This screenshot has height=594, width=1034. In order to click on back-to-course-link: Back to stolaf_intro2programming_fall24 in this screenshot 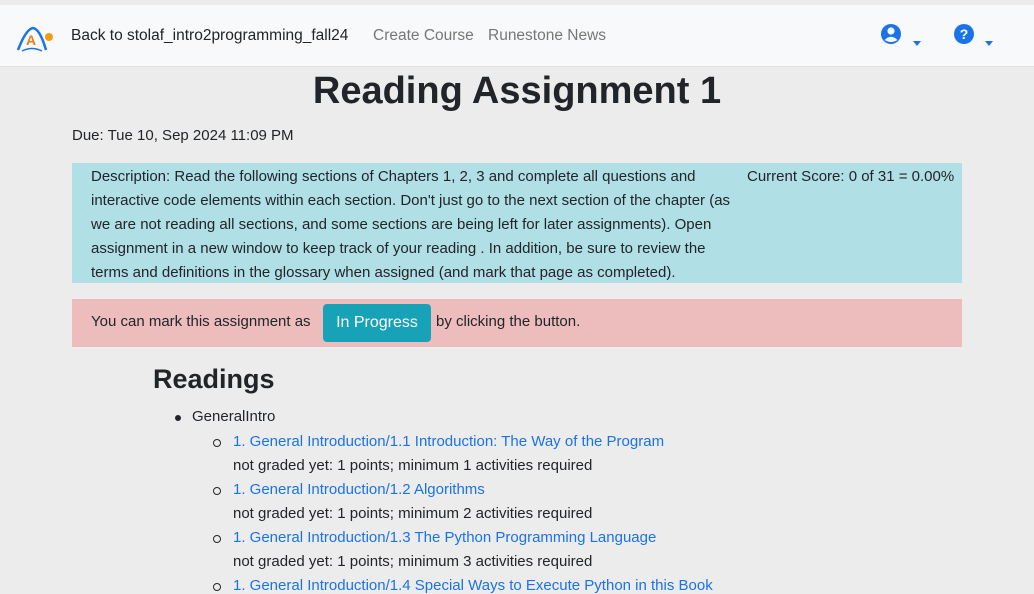, I will do `click(209, 36)`.